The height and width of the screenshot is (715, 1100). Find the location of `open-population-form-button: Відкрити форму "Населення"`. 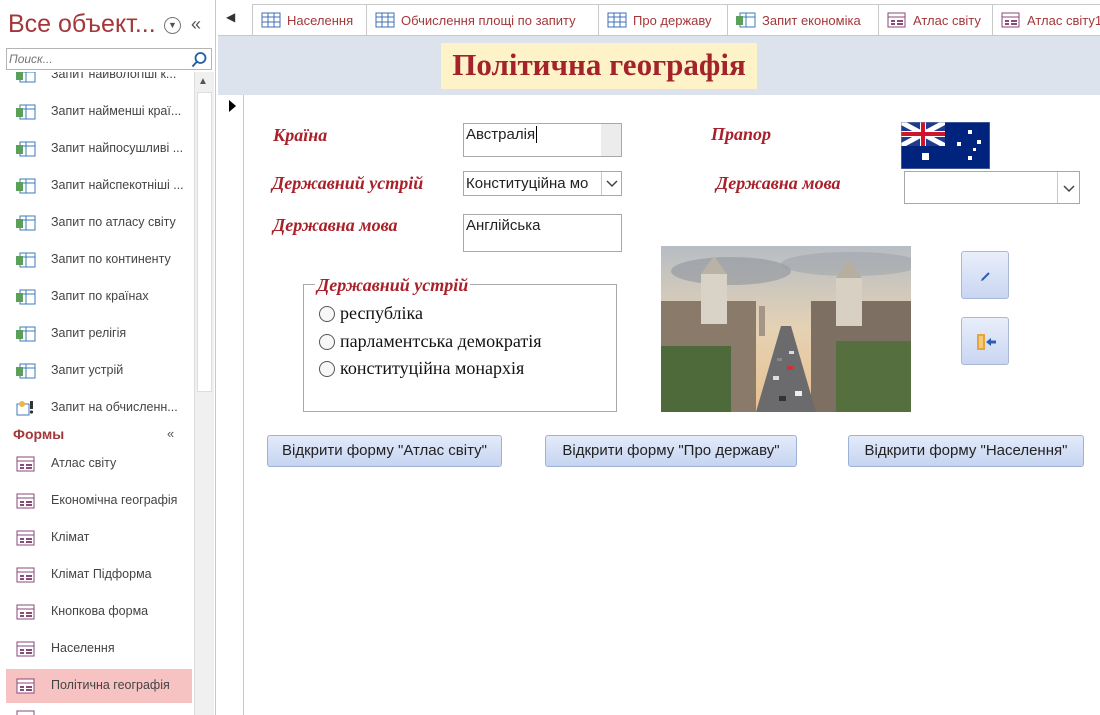

open-population-form-button: Відкрити форму "Населення" is located at coordinates (966, 451).